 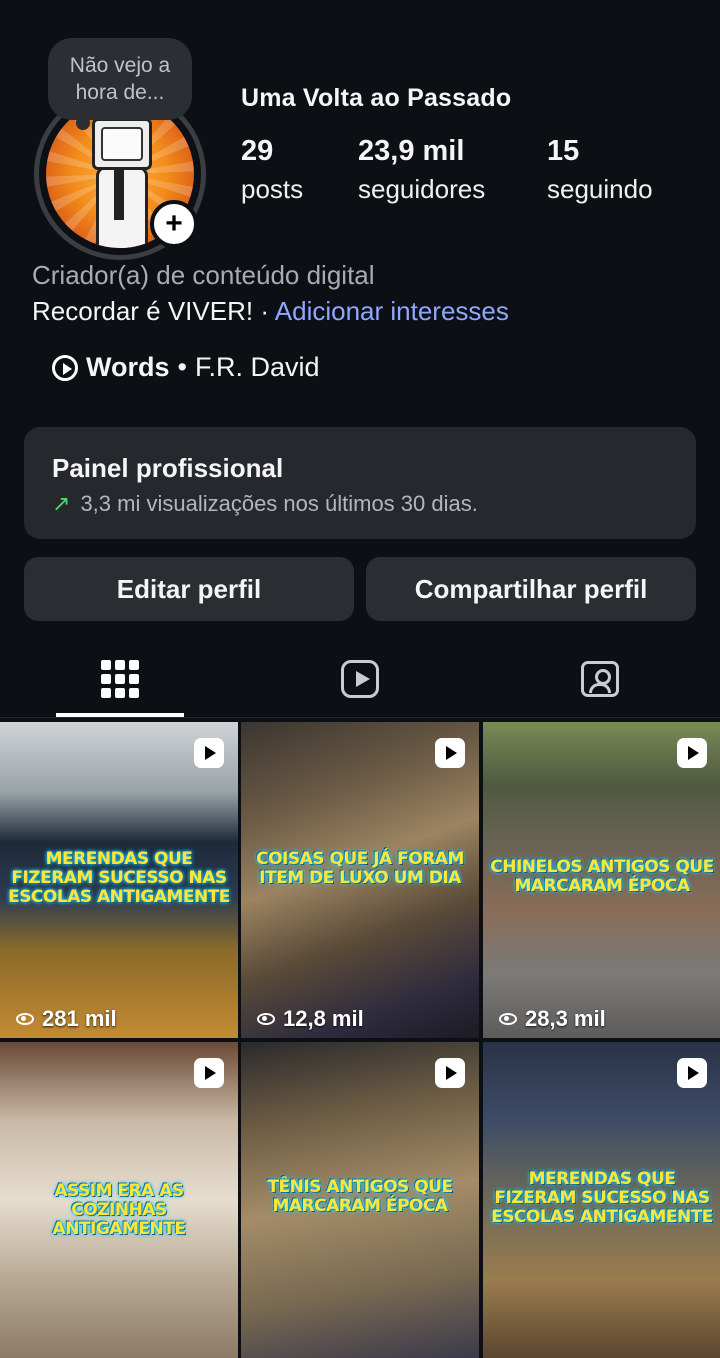 I want to click on tab-divider, so click(x=360, y=717).